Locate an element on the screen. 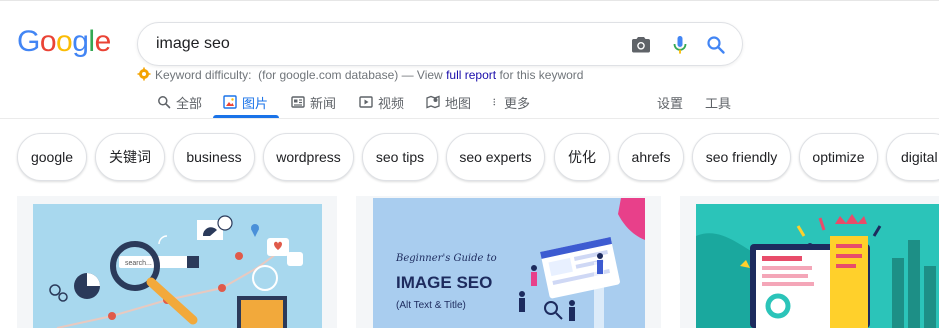 The height and width of the screenshot is (328, 939). chip-digital: digital is located at coordinates (912, 157).